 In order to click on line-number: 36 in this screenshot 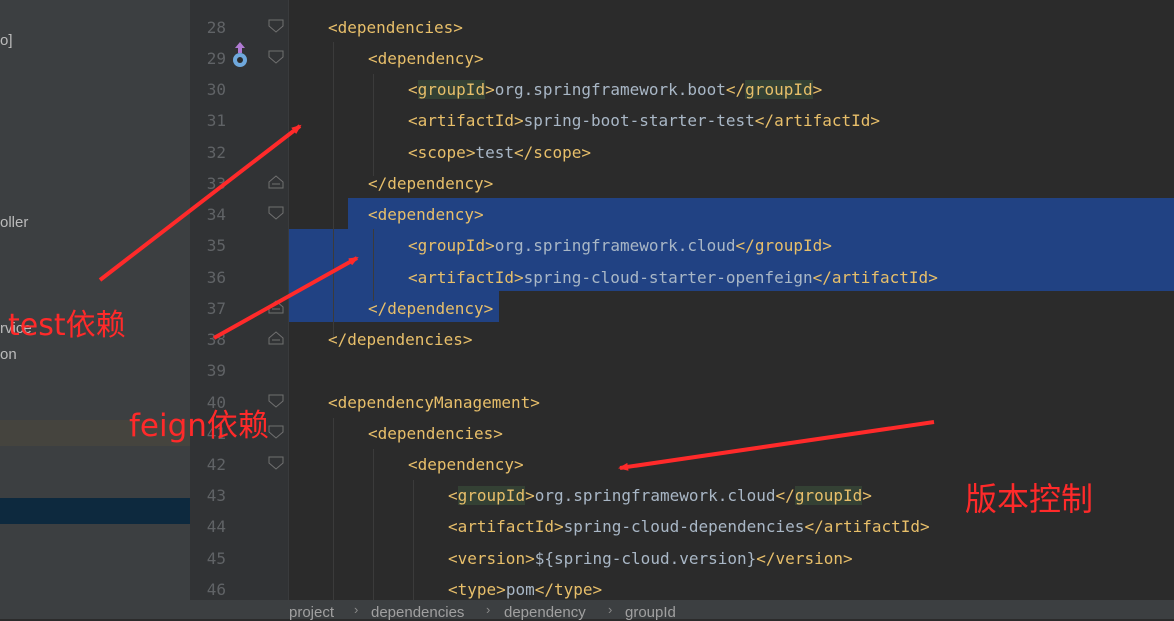, I will do `click(216, 277)`.